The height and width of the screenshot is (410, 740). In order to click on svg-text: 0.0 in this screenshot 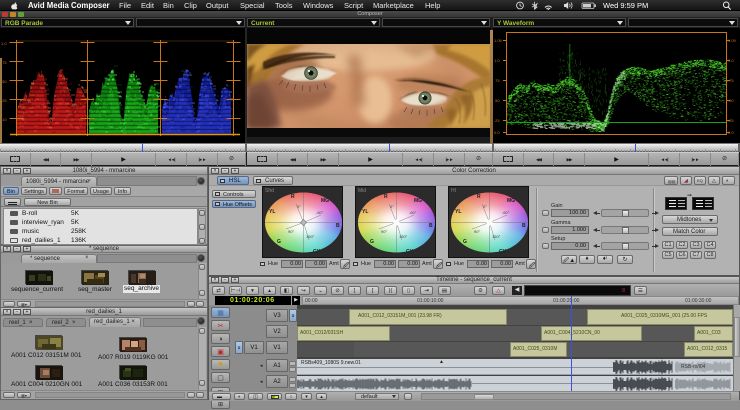, I will do `click(497, 132)`.